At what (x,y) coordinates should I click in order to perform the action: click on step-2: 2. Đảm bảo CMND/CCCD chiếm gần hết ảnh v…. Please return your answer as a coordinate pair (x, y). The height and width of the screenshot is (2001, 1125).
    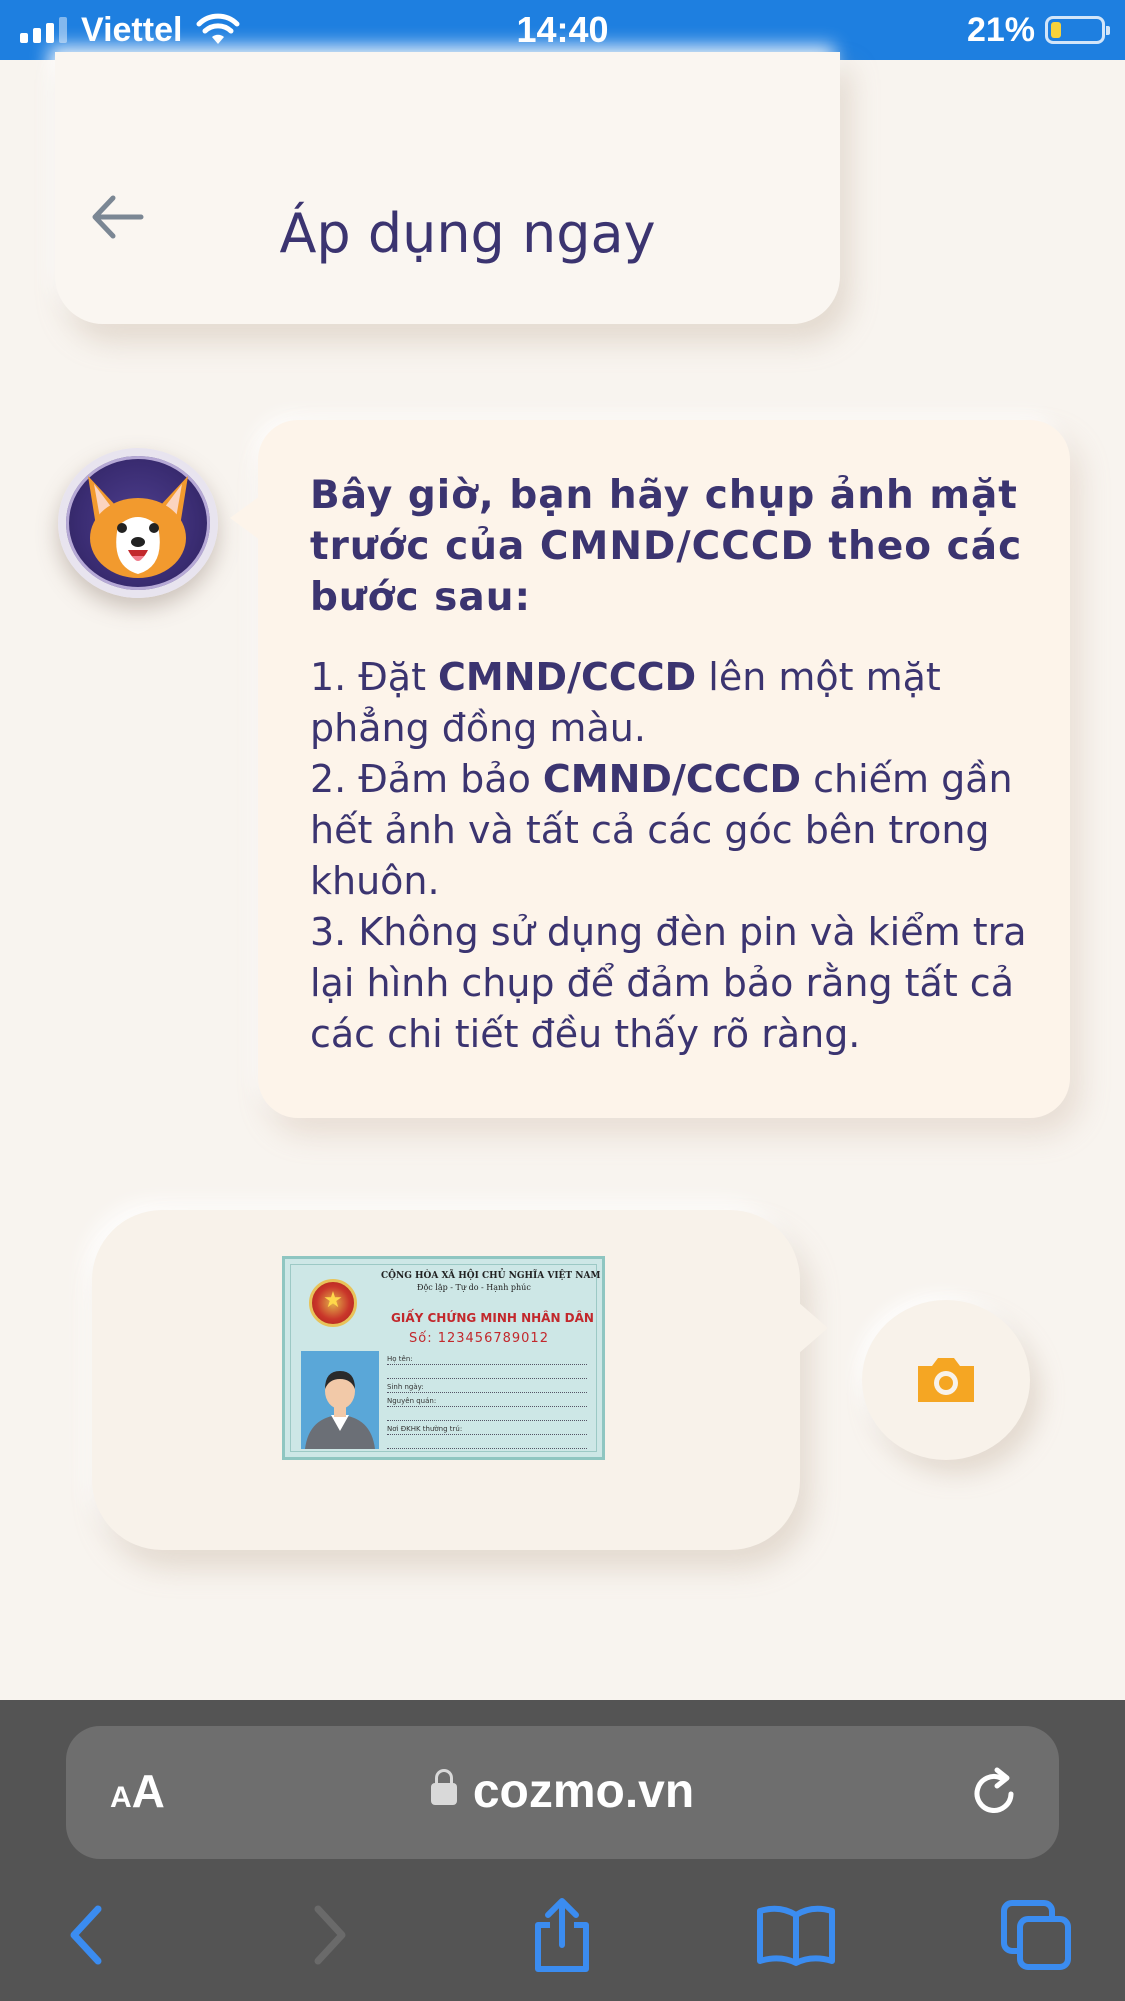
    Looking at the image, I should click on (661, 830).